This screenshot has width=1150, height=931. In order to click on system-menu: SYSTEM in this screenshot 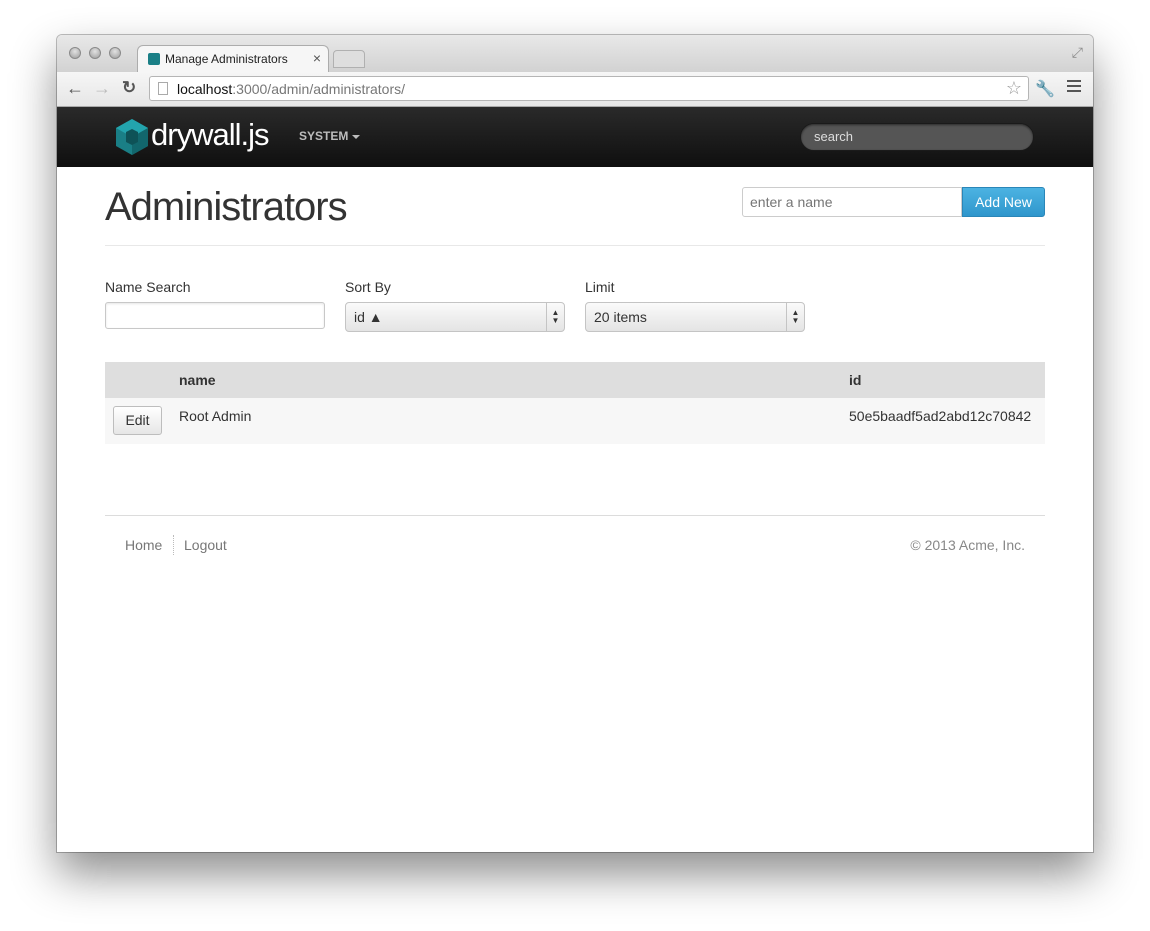, I will do `click(330, 136)`.